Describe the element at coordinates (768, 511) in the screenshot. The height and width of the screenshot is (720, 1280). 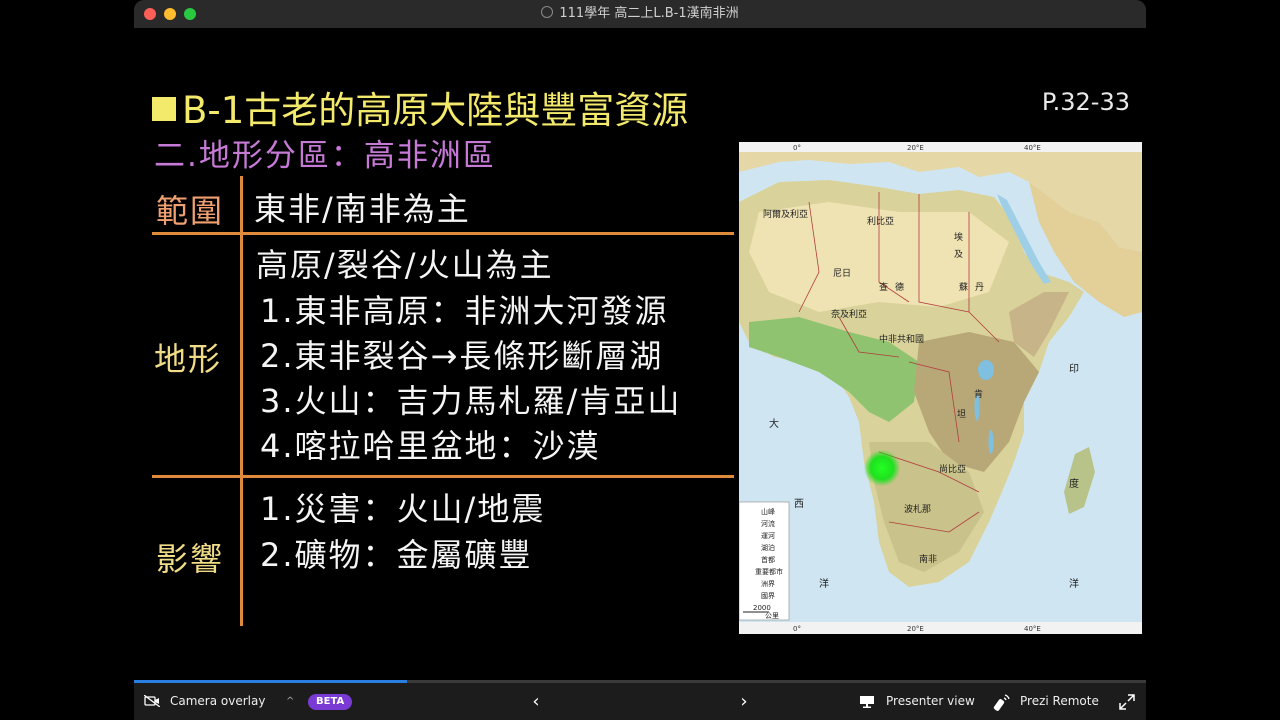
I see `legend-item: 山峰` at that location.